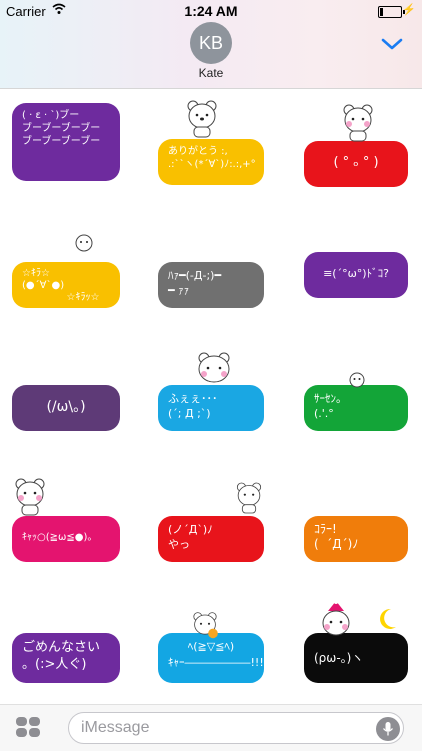  I want to click on avatar: KB, so click(211, 43).